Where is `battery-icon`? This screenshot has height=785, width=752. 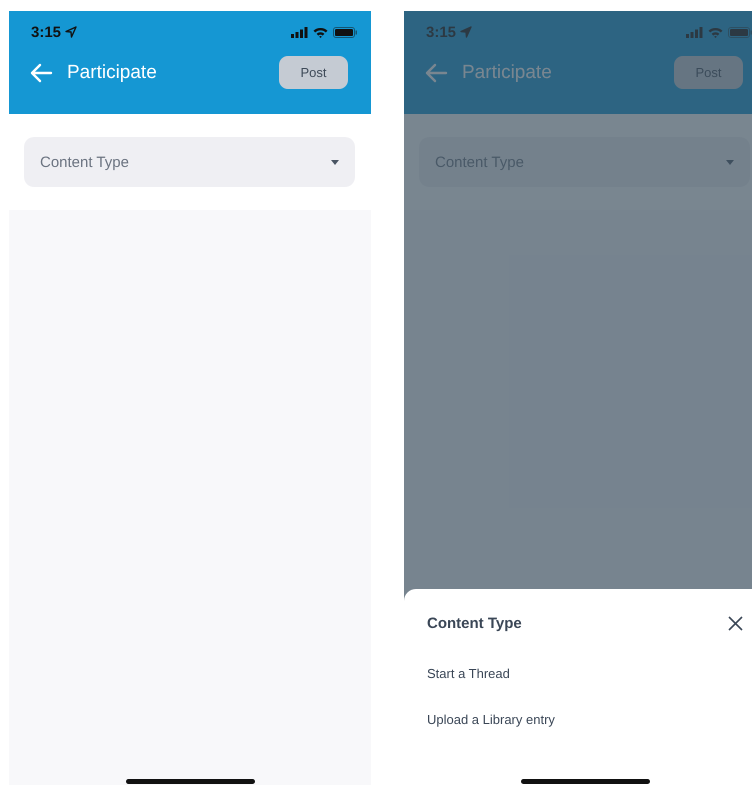
battery-icon is located at coordinates (345, 32).